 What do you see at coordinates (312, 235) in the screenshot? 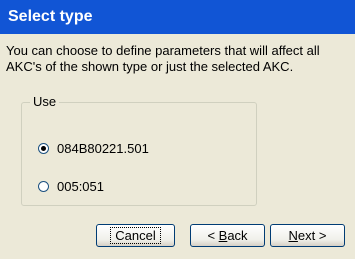
I see `next-label-rest: ext >` at bounding box center [312, 235].